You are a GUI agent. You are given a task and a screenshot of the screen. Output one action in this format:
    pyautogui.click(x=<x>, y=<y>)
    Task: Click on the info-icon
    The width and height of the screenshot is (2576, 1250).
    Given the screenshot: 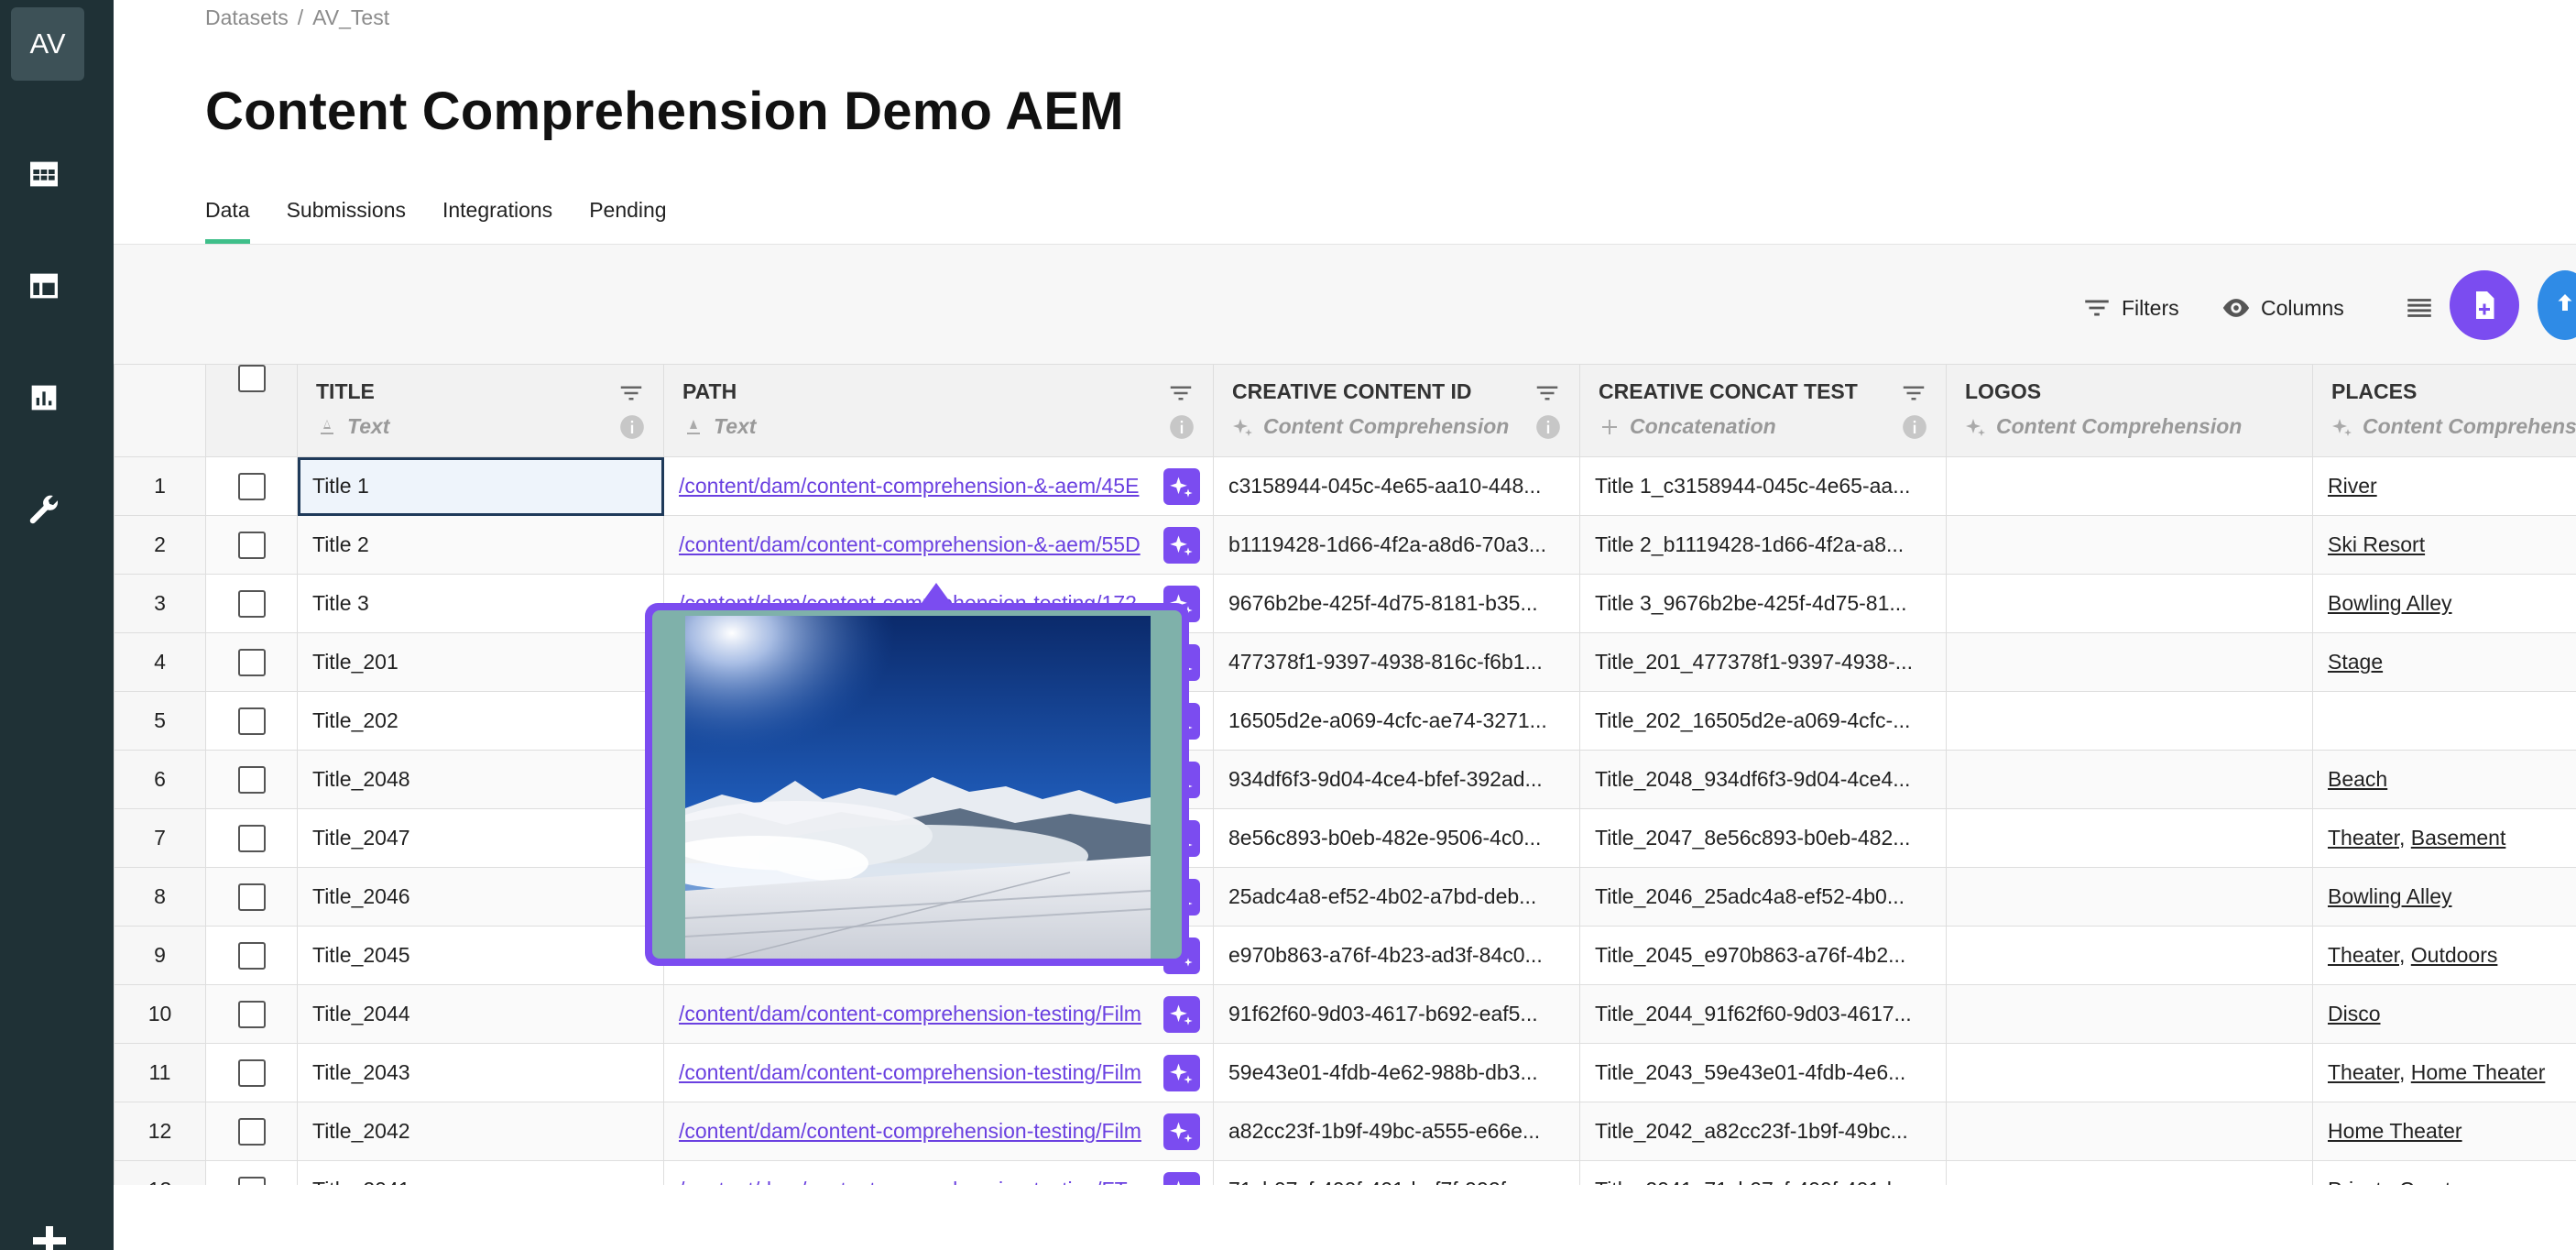 What is the action you would take?
    pyautogui.click(x=1548, y=427)
    